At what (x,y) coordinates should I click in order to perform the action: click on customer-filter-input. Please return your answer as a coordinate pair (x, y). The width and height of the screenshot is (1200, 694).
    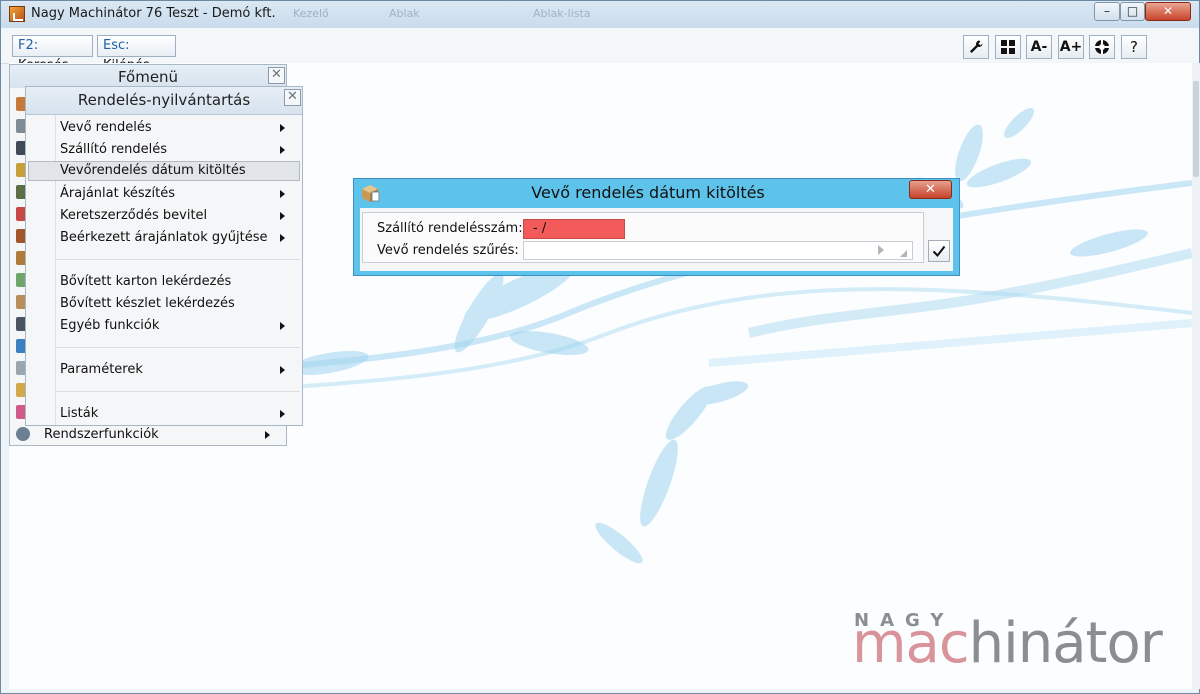
    Looking at the image, I should click on (718, 250).